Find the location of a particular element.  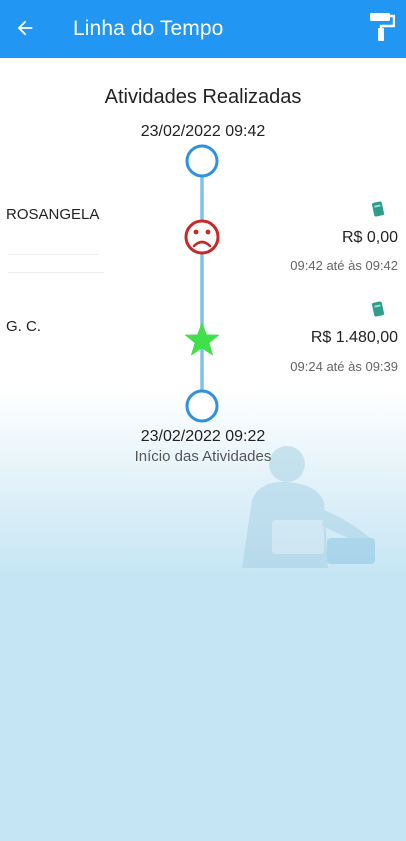

entry-period: 09:42 até às 09:42 is located at coordinates (344, 265).